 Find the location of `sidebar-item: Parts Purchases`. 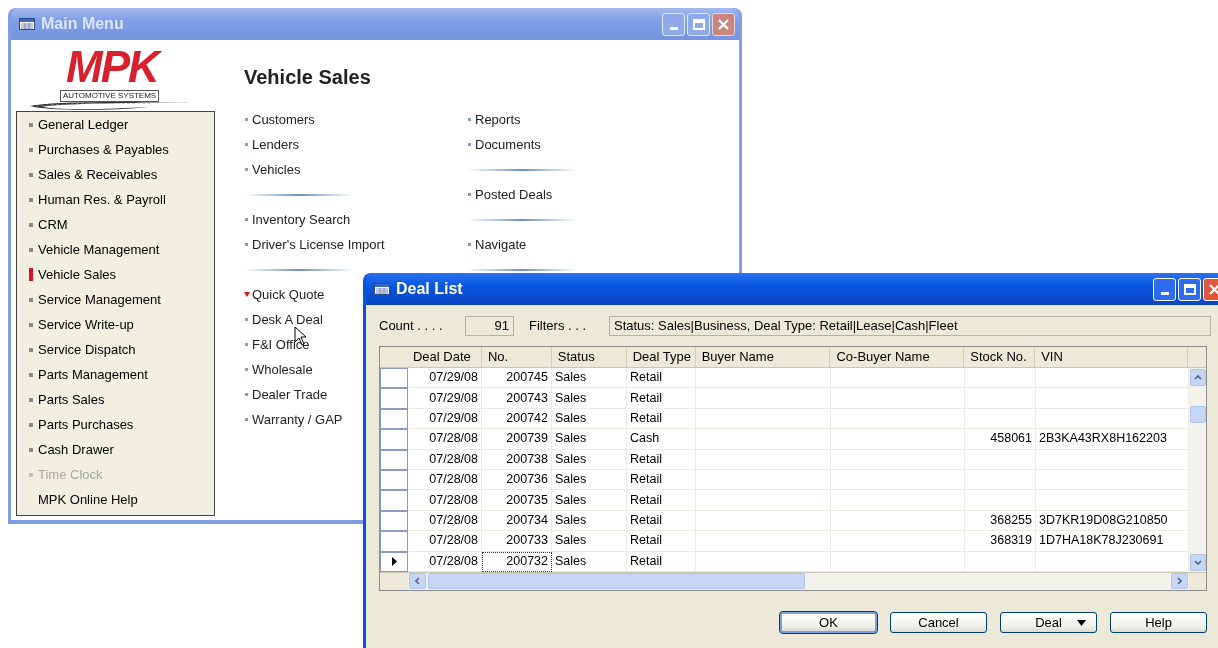

sidebar-item: Parts Purchases is located at coordinates (86, 424).